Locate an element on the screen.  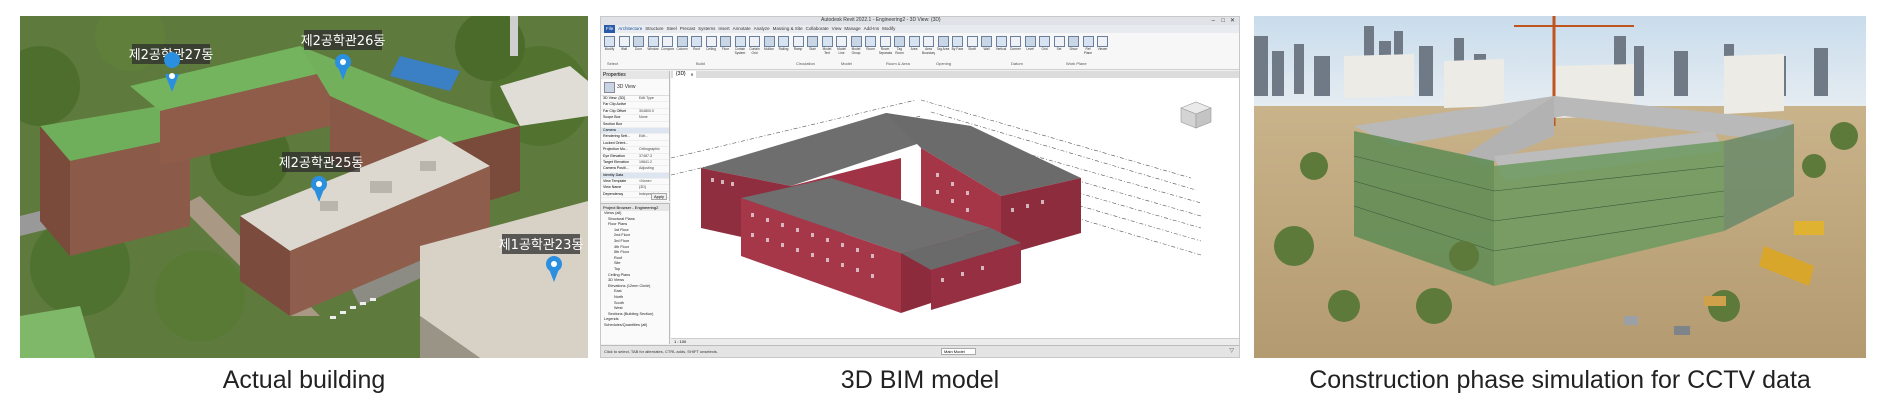
ribbon-tool-railing: Railing is located at coordinates (783, 48).